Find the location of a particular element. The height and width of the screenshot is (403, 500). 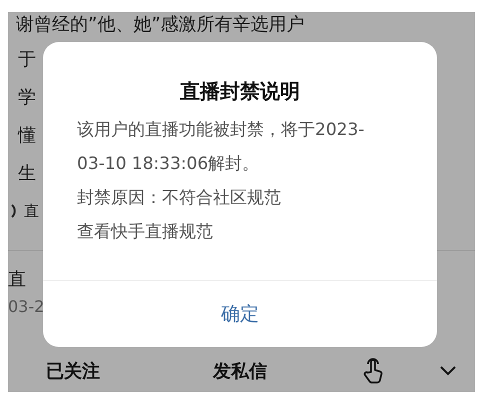

rules-link: 查看快手直播规范 is located at coordinates (145, 232).